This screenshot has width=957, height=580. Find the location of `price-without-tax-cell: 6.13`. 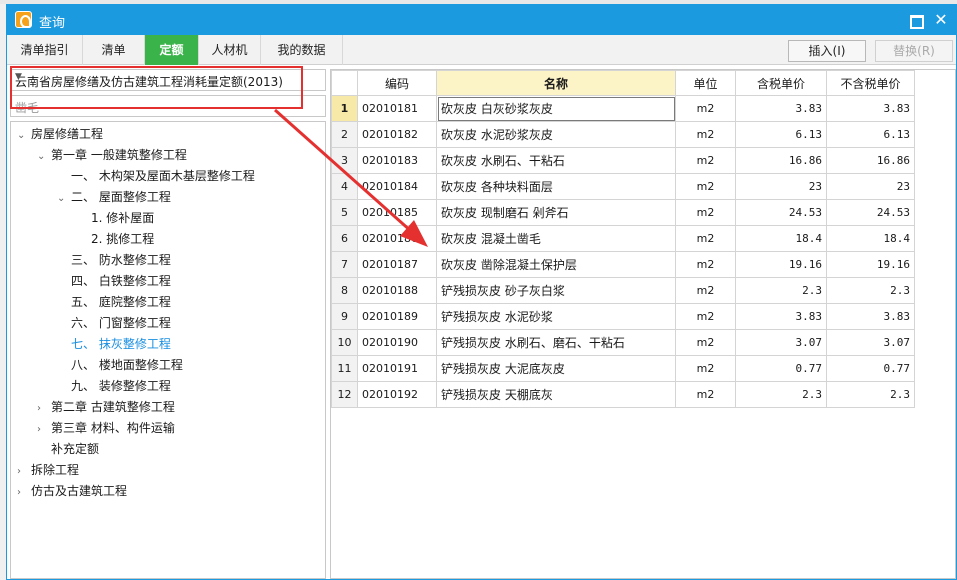

price-without-tax-cell: 6.13 is located at coordinates (870, 134).